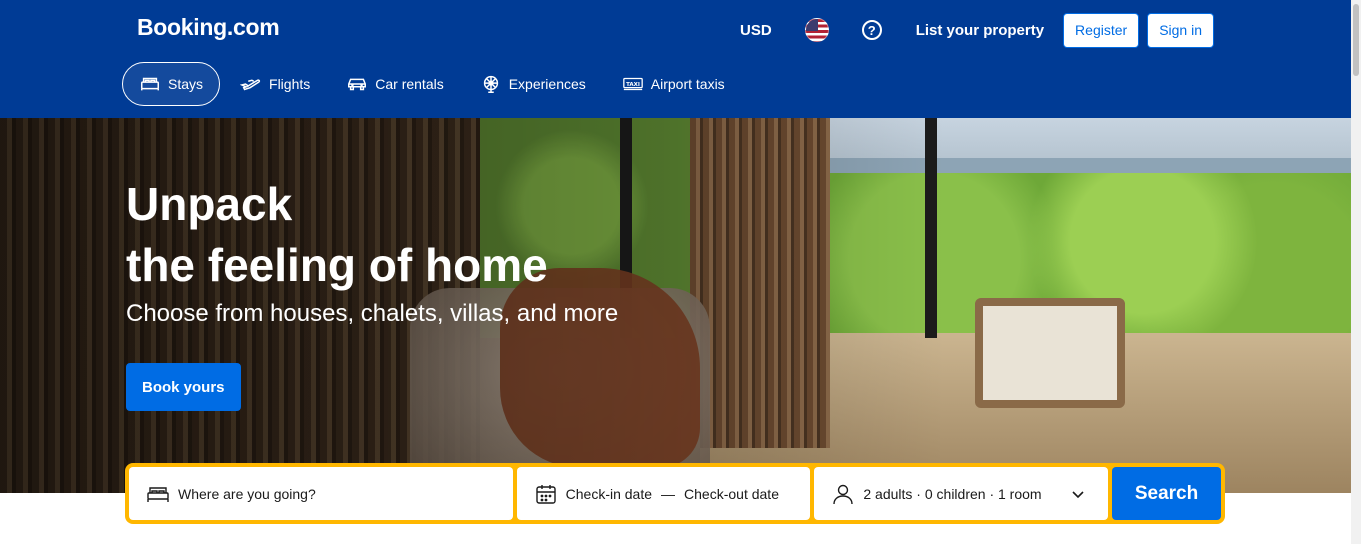 The width and height of the screenshot is (1361, 544). Describe the element at coordinates (409, 84) in the screenshot. I see `nav-label: Car rentals` at that location.